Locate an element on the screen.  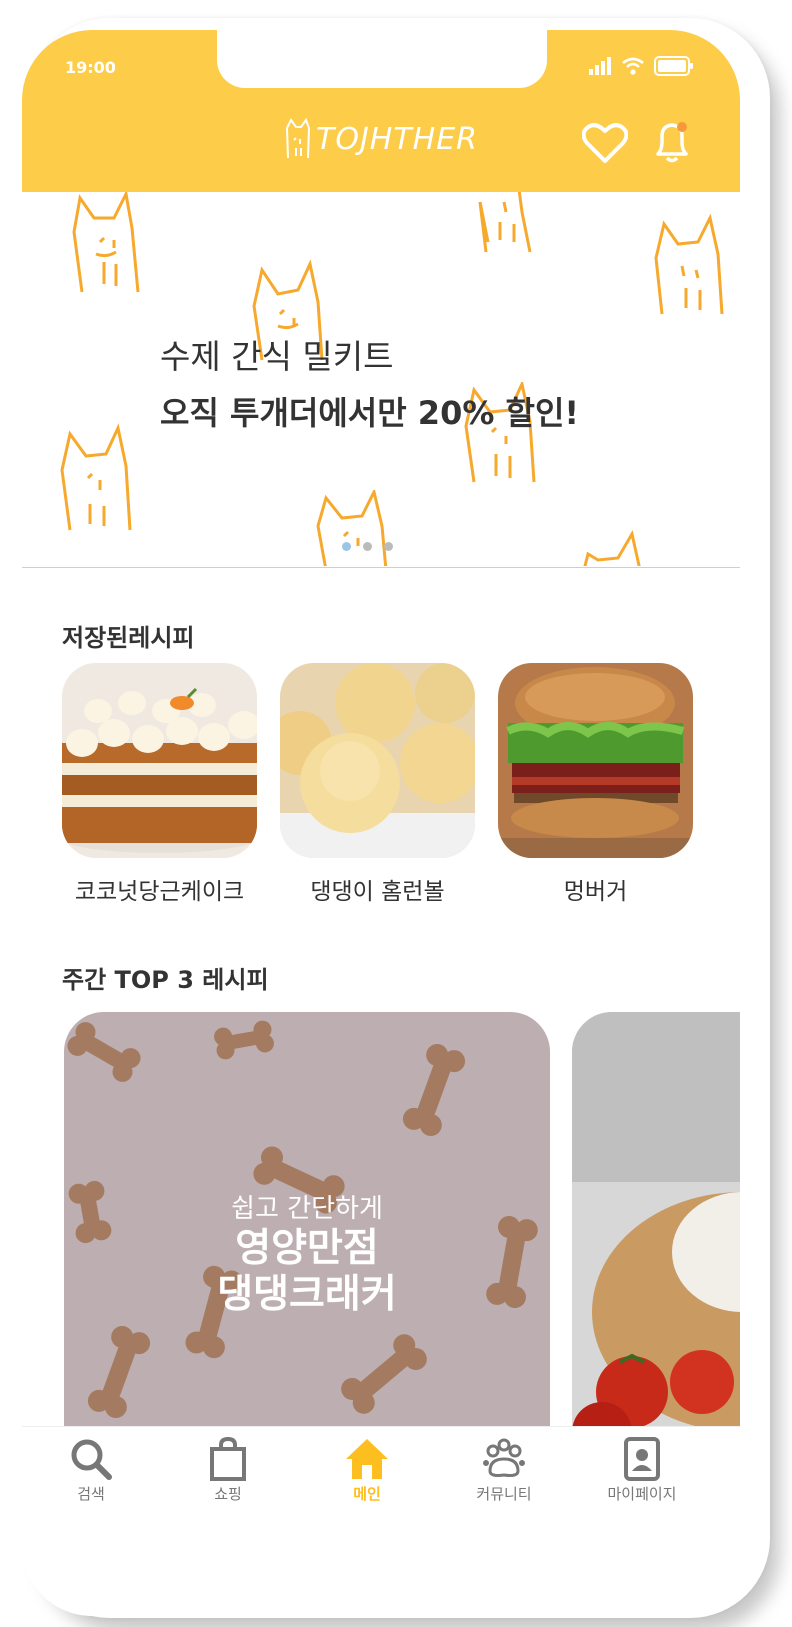
saved-recipes-title: 저장된레시피 is located at coordinates (128, 638).